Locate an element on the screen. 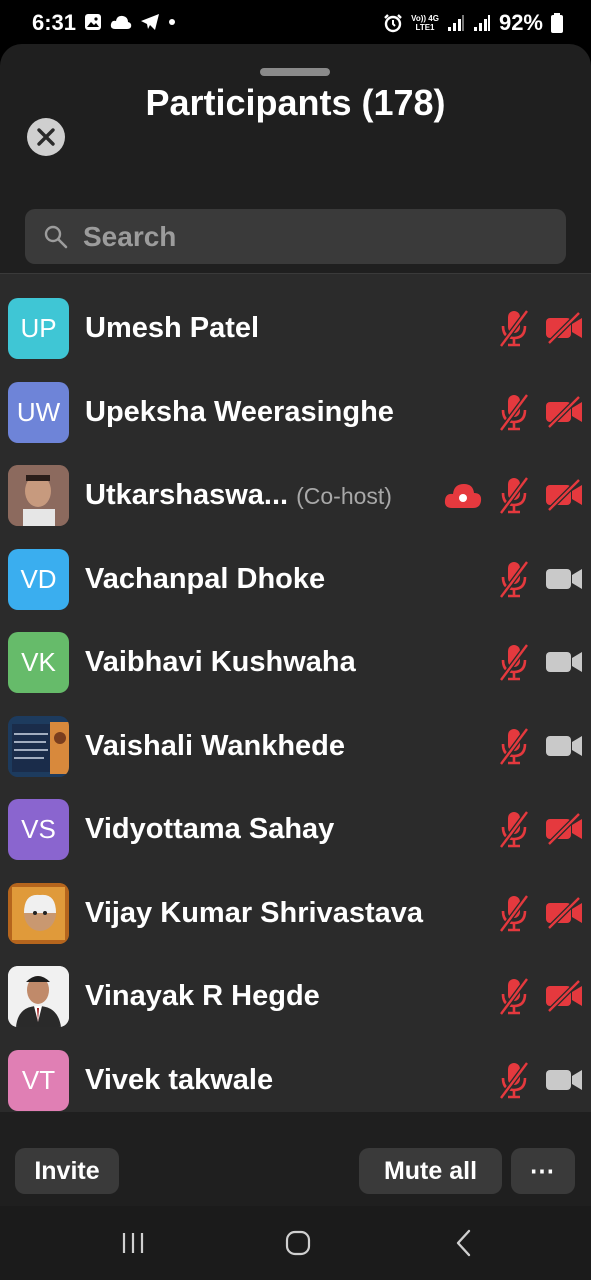  participant-row: UP Umesh Patel is located at coordinates (295, 328).